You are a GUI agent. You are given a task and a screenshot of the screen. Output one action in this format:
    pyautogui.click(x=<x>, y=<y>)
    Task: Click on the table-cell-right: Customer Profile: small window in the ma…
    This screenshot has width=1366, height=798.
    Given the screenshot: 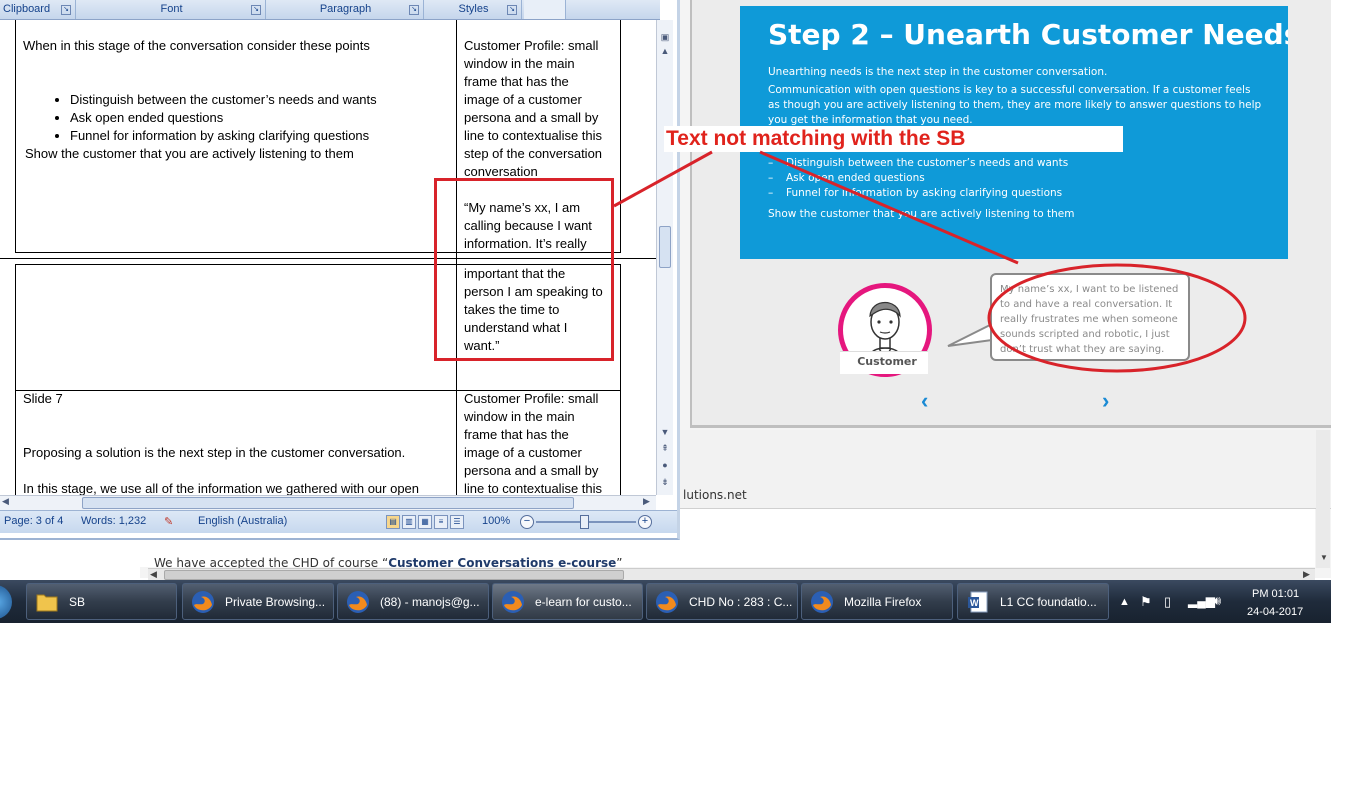 What is the action you would take?
    pyautogui.click(x=541, y=442)
    